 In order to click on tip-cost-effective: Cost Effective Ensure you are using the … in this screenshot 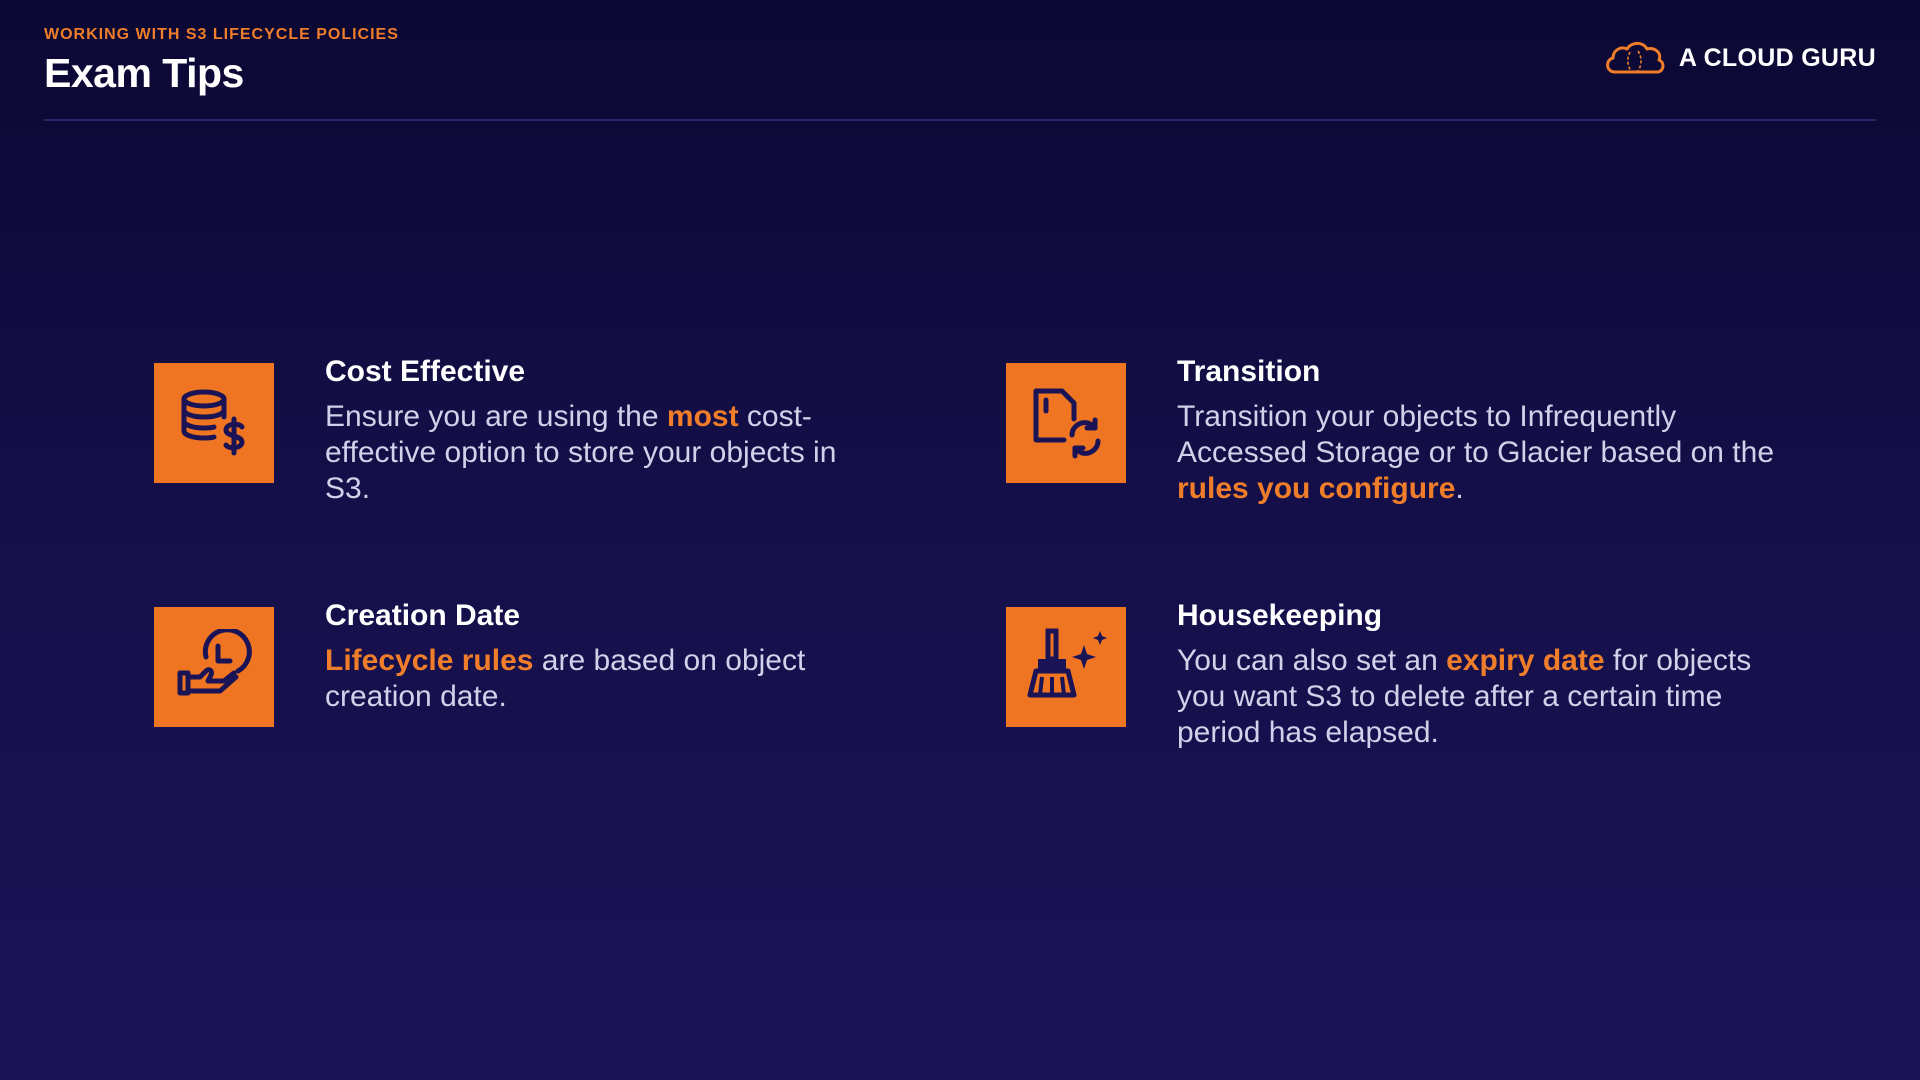, I will do `click(554, 431)`.